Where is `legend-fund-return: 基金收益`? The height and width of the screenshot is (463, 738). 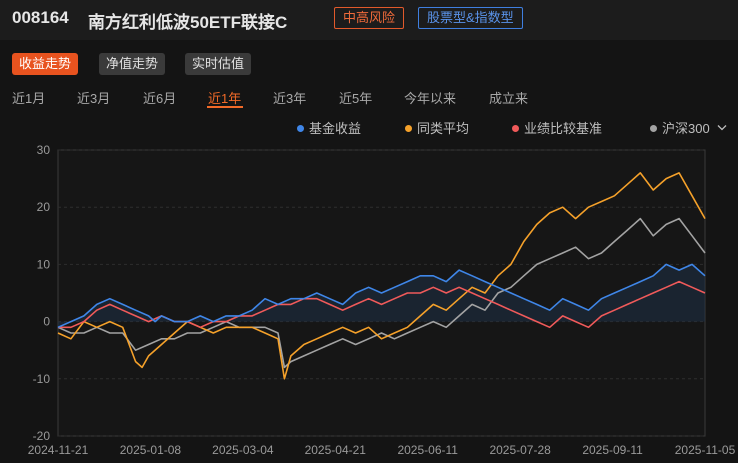 legend-fund-return: 基金收益 is located at coordinates (329, 127).